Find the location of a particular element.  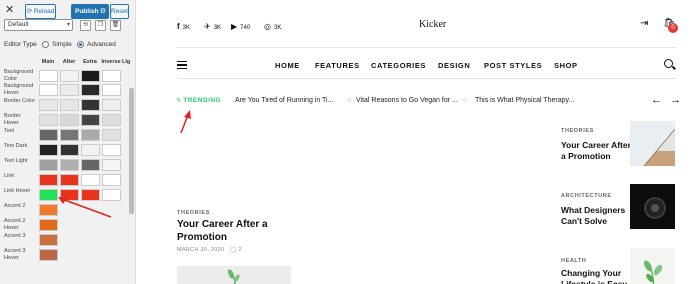

arrow-left-icon: ← is located at coordinates (656, 100).